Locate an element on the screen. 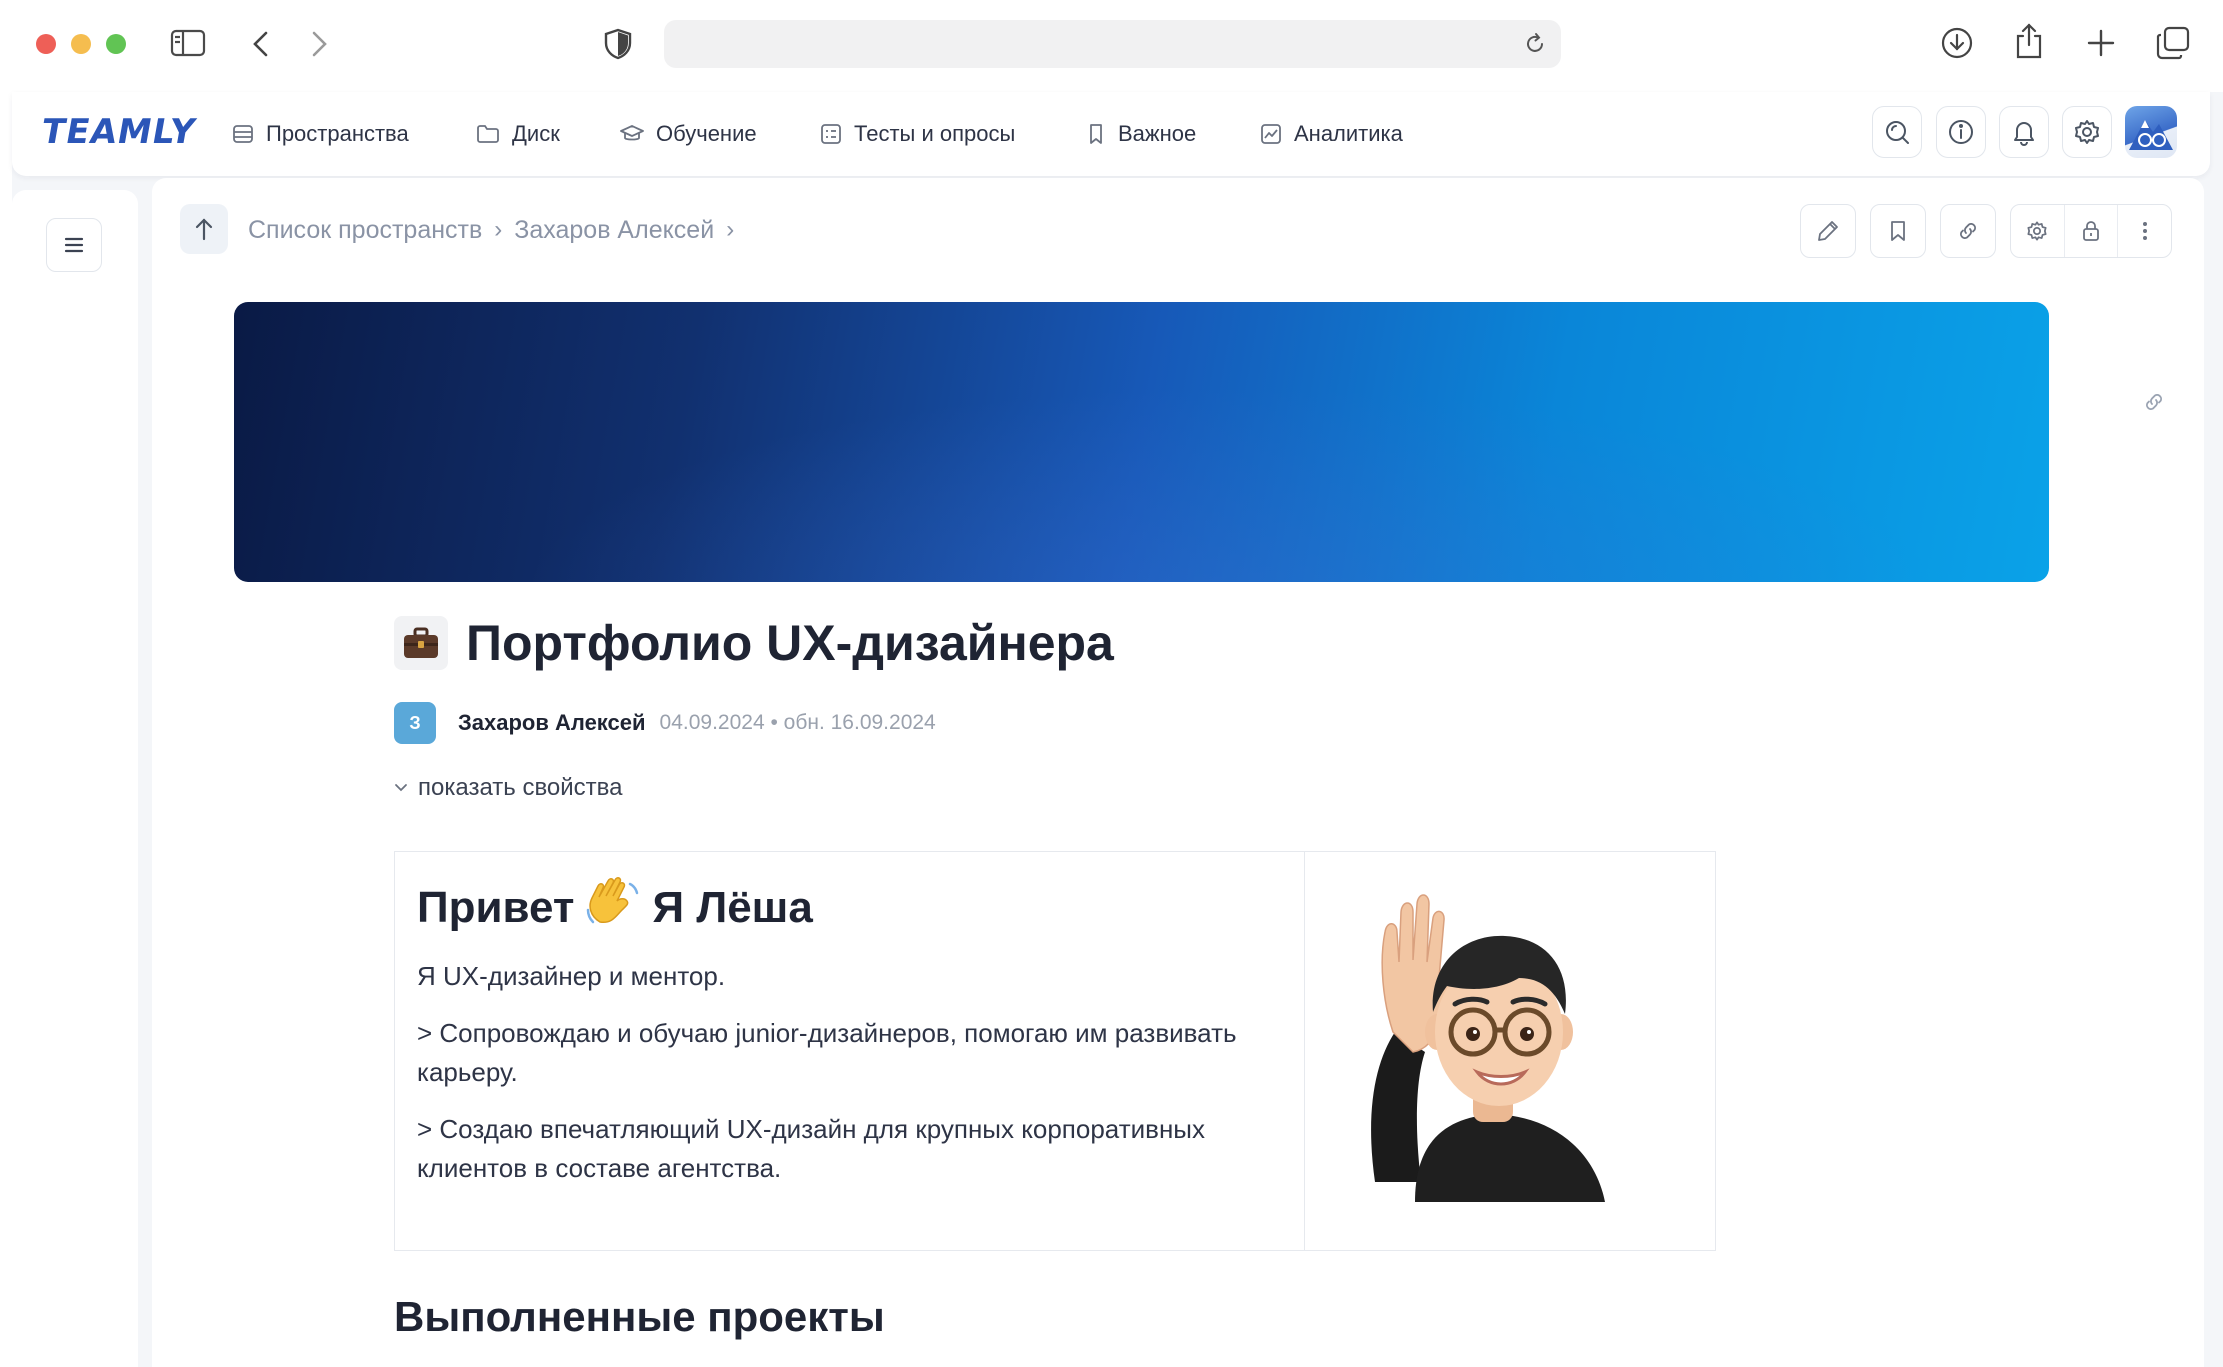 This screenshot has height=1367, width=2223. tab-overview-icon is located at coordinates (2173, 43).